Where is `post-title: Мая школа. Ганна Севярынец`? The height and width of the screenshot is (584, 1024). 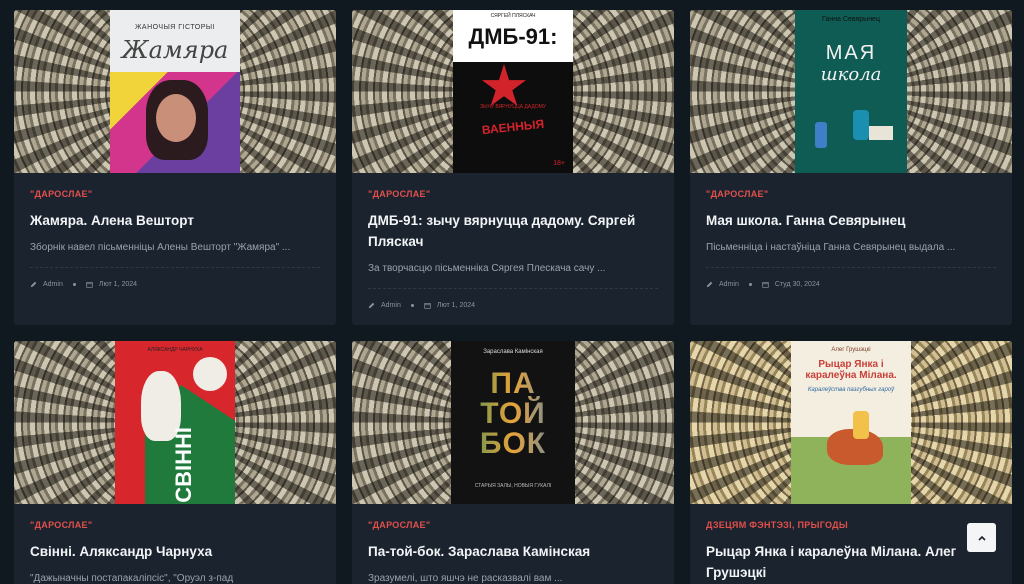
post-title: Мая школа. Ганна Севярынец is located at coordinates (851, 220).